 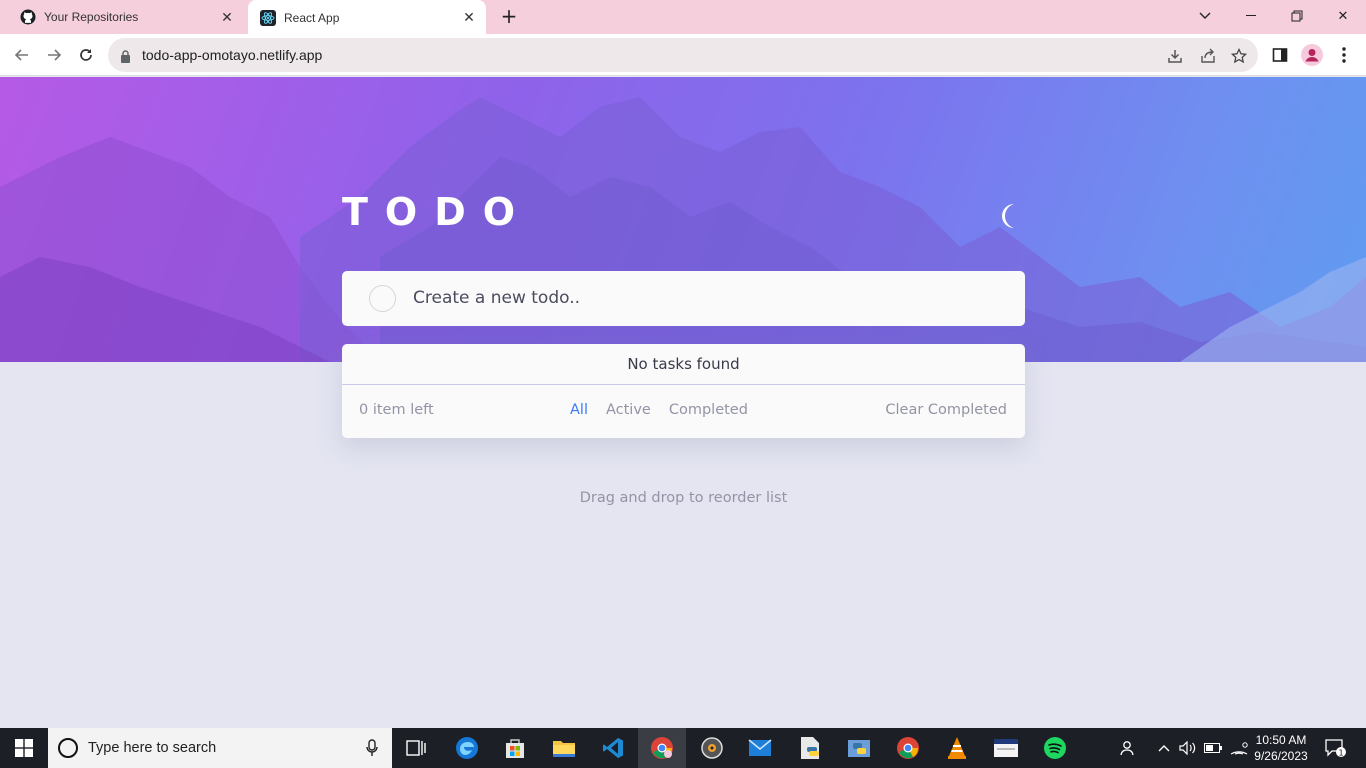 I want to click on task-view-icon, so click(x=416, y=748).